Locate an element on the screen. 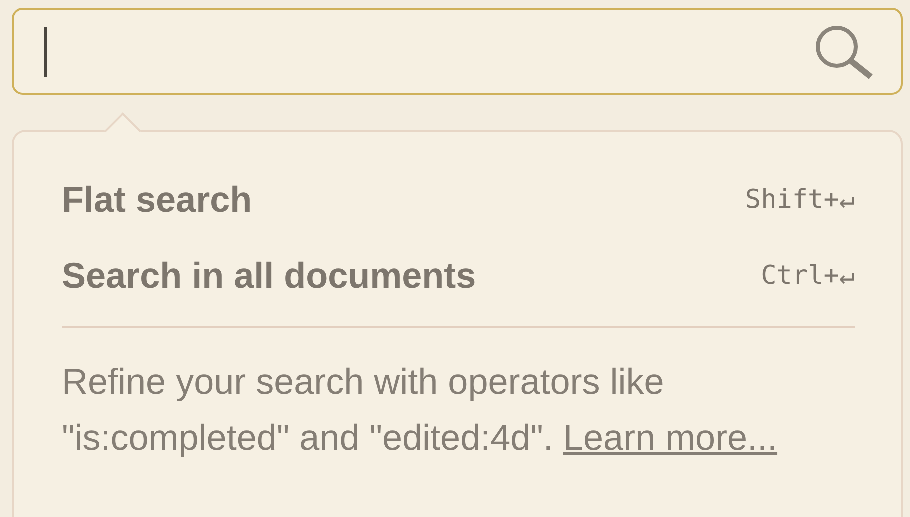  shortcut-hint: Shift+↵ is located at coordinates (800, 200).